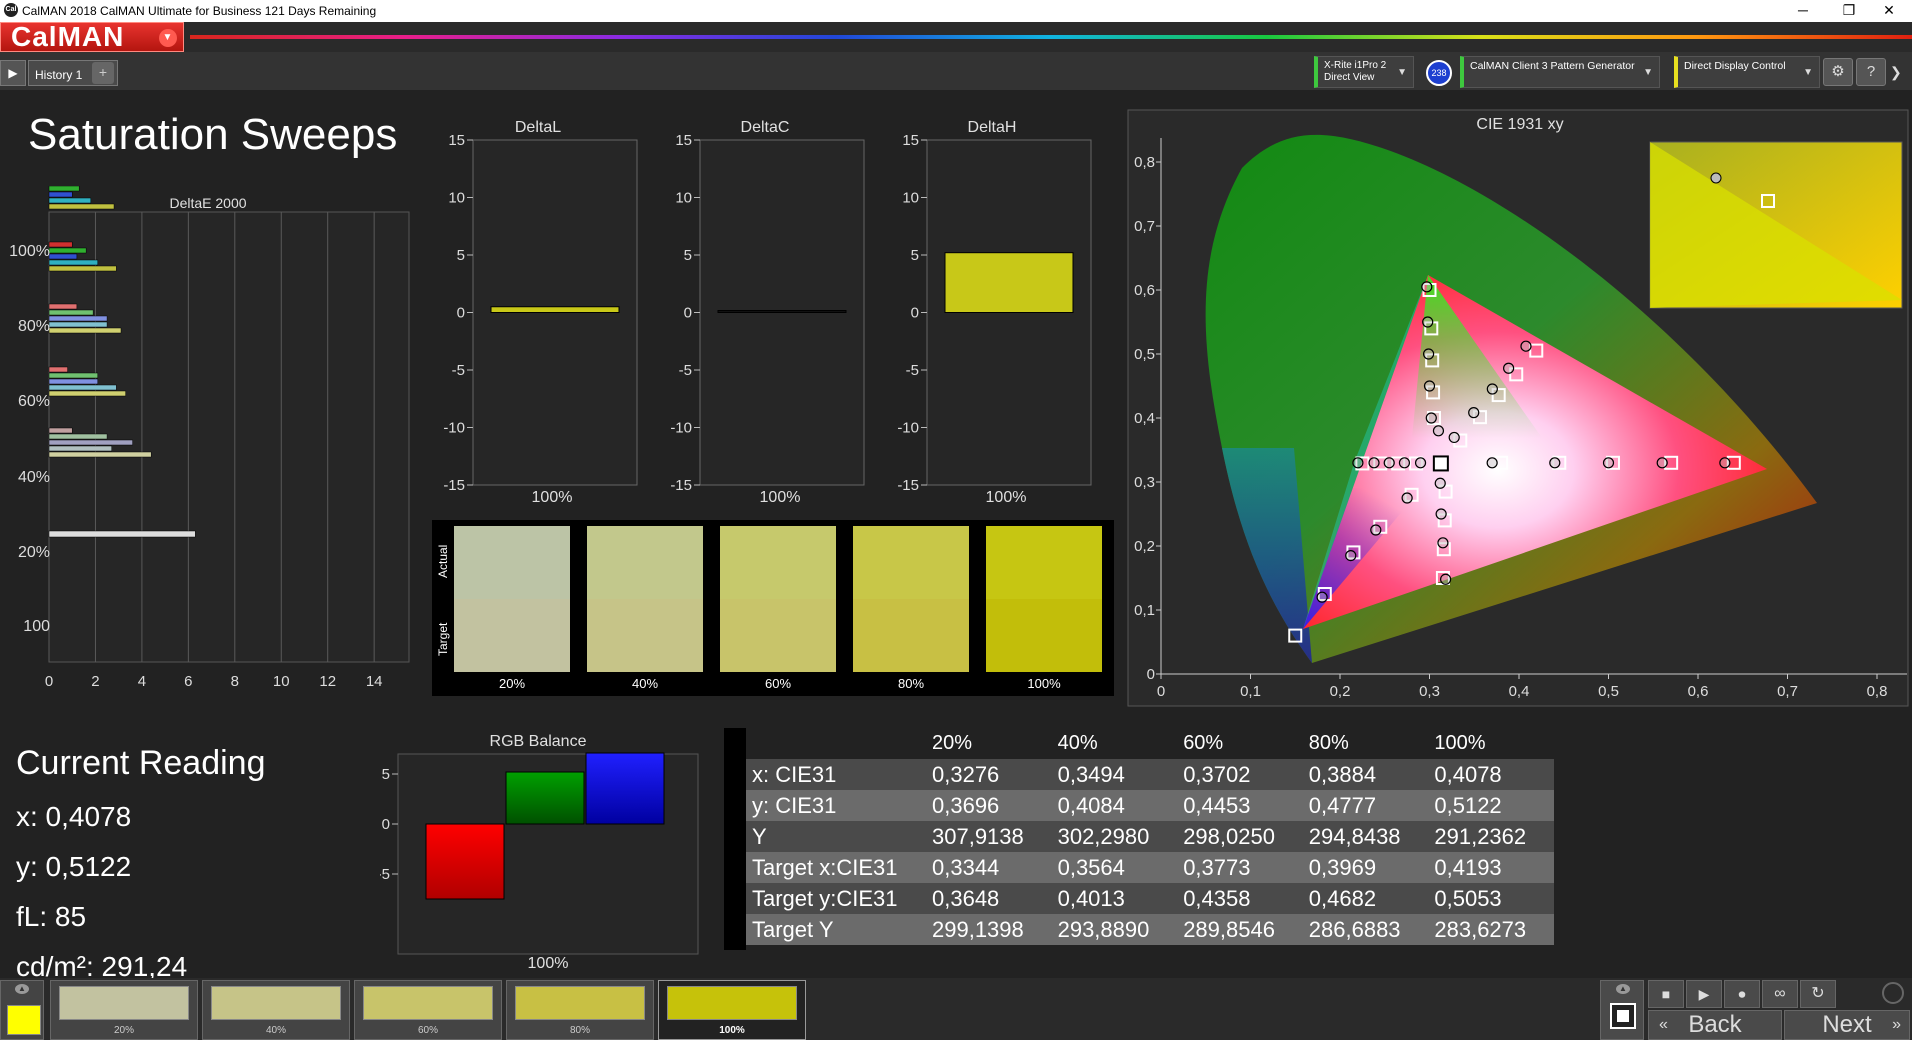  What do you see at coordinates (1847, 1025) in the screenshot?
I see `next-button: Next »` at bounding box center [1847, 1025].